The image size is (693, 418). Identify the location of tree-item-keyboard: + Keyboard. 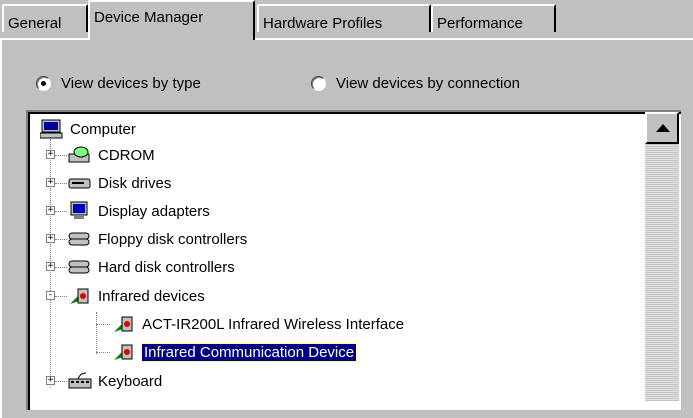
(104, 381).